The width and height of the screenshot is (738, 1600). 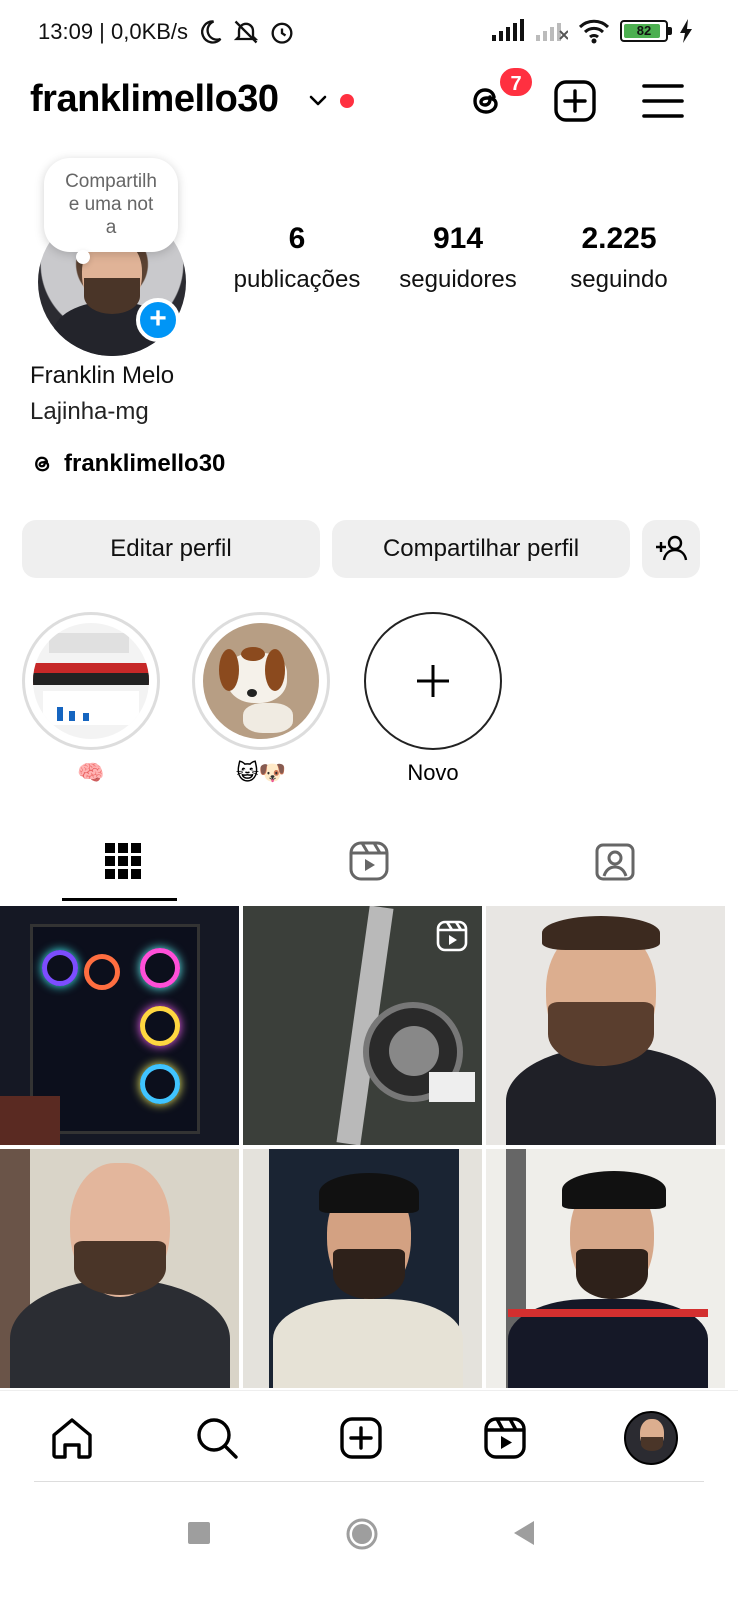 What do you see at coordinates (452, 936) in the screenshot?
I see `reel-indicator-icon` at bounding box center [452, 936].